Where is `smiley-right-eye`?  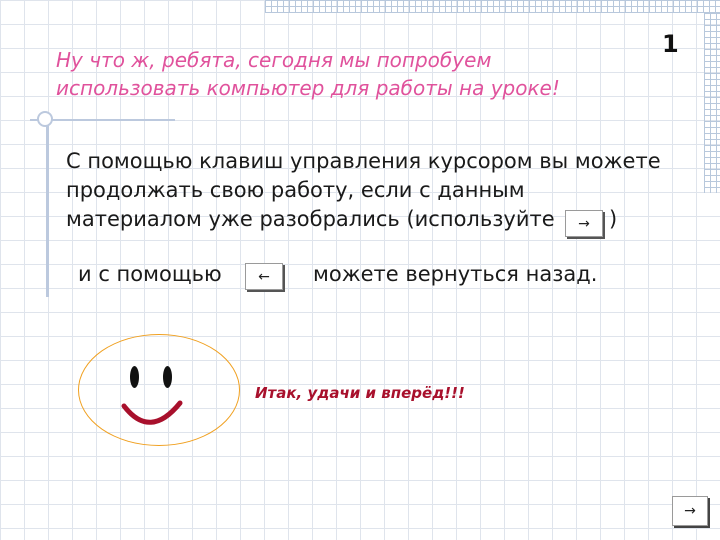 smiley-right-eye is located at coordinates (167, 377).